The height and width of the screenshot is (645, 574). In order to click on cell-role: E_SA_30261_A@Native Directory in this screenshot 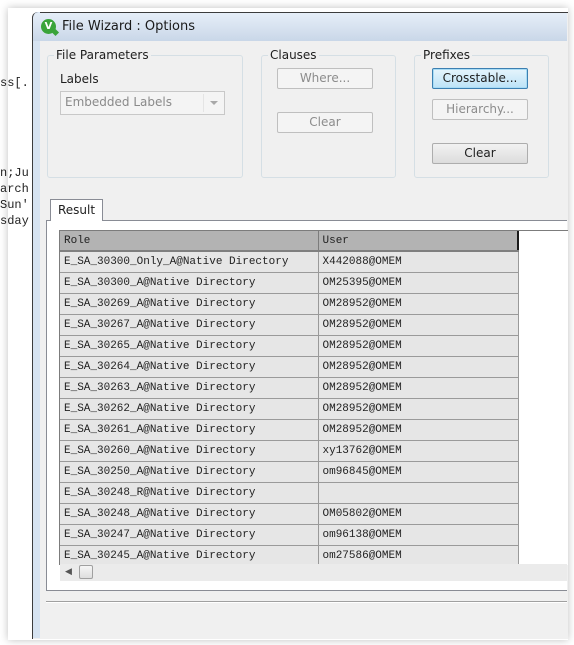, I will do `click(189, 430)`.